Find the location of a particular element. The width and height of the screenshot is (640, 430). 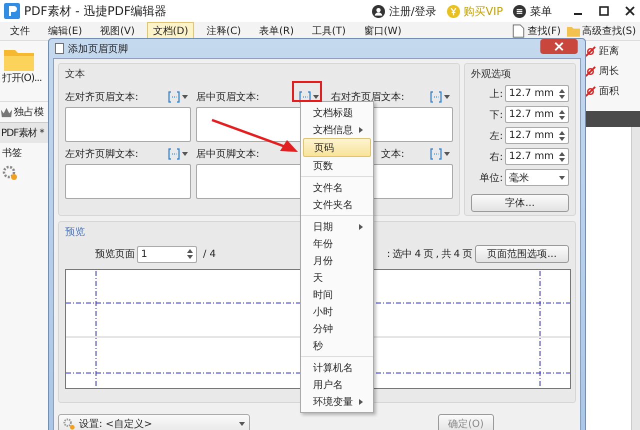

field-label: 左对齐页脚文本: is located at coordinates (101, 154).